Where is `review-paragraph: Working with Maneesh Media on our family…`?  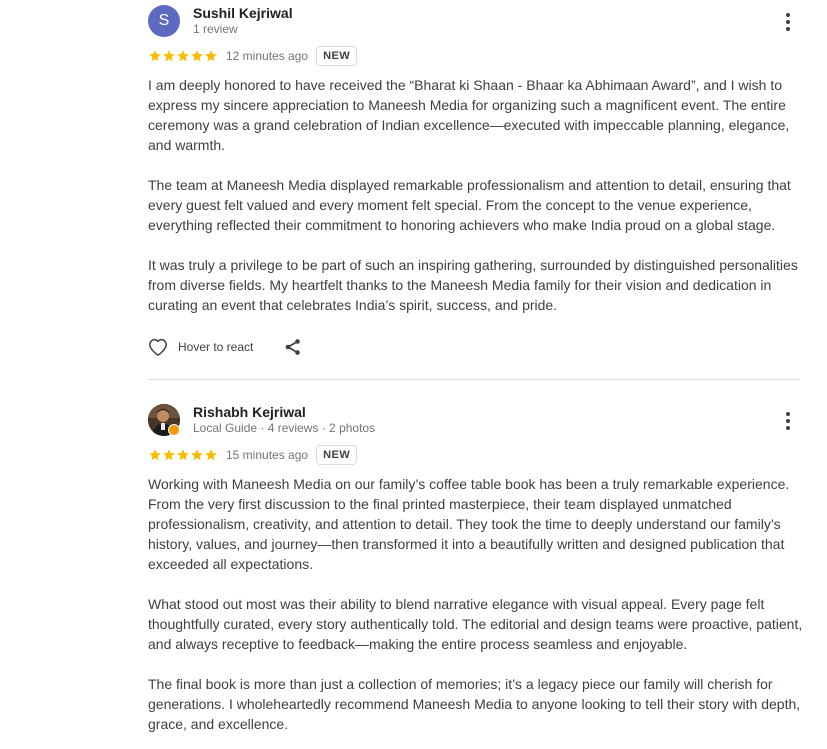 review-paragraph: Working with Maneesh Media on our family… is located at coordinates (469, 524).